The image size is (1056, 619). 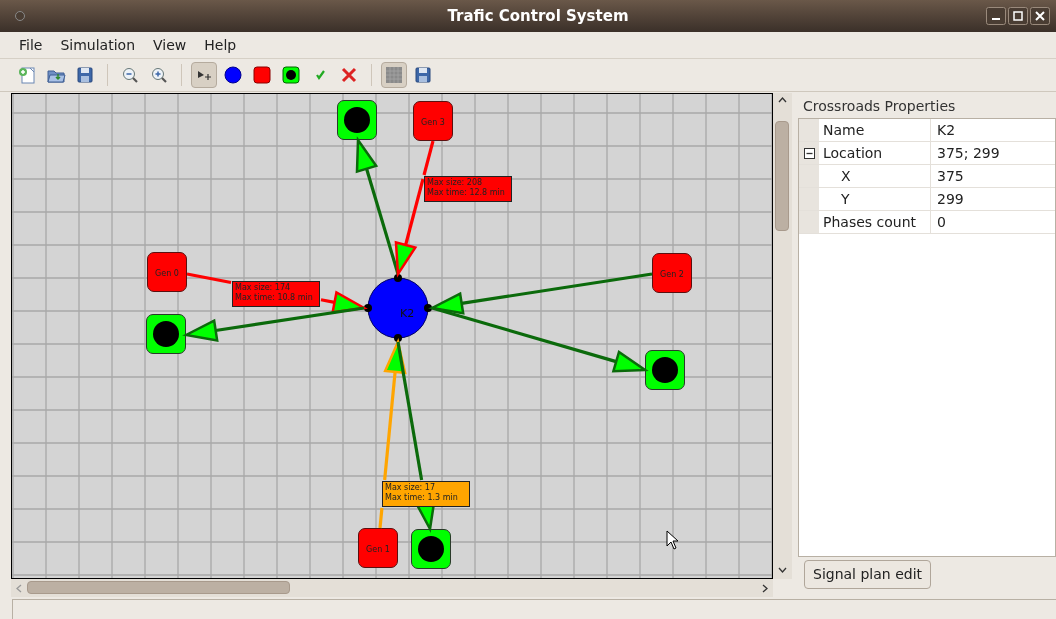 What do you see at coordinates (274, 298) in the screenshot?
I see `label-line: Max time: 10.8 min` at bounding box center [274, 298].